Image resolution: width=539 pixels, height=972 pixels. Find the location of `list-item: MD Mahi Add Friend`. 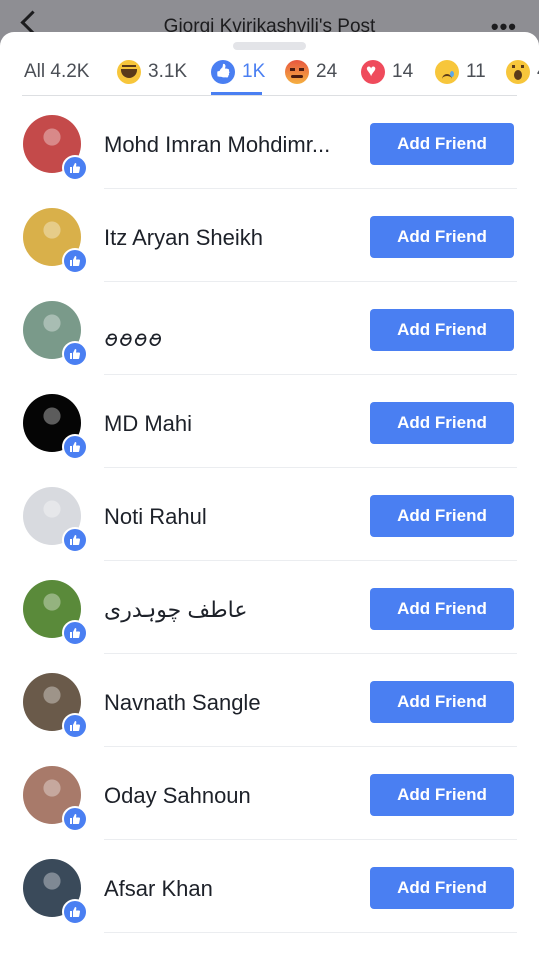

list-item: MD Mahi Add Friend is located at coordinates (269, 421).